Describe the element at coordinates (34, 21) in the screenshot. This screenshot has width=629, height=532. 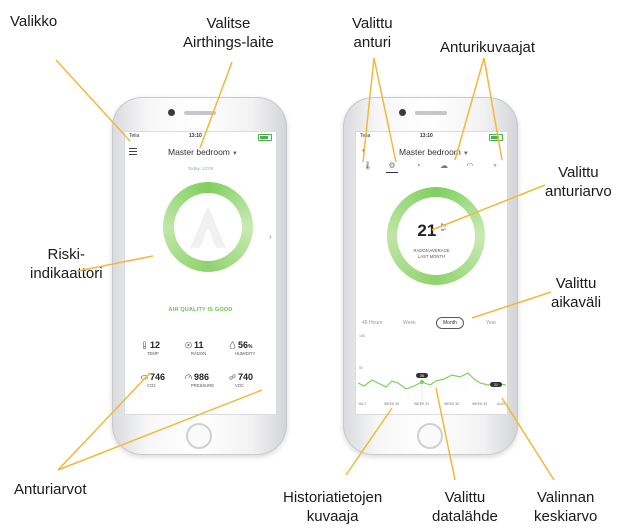
I see `annotation-menu: Valikko` at that location.